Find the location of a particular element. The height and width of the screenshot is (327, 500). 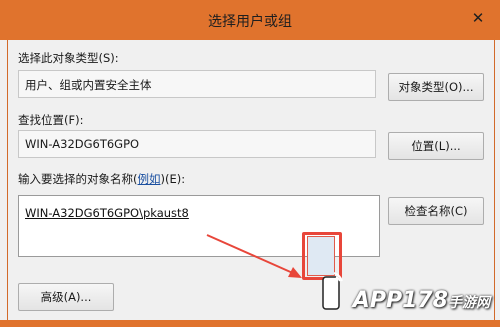

window-frame-bottom is located at coordinates (250, 323).